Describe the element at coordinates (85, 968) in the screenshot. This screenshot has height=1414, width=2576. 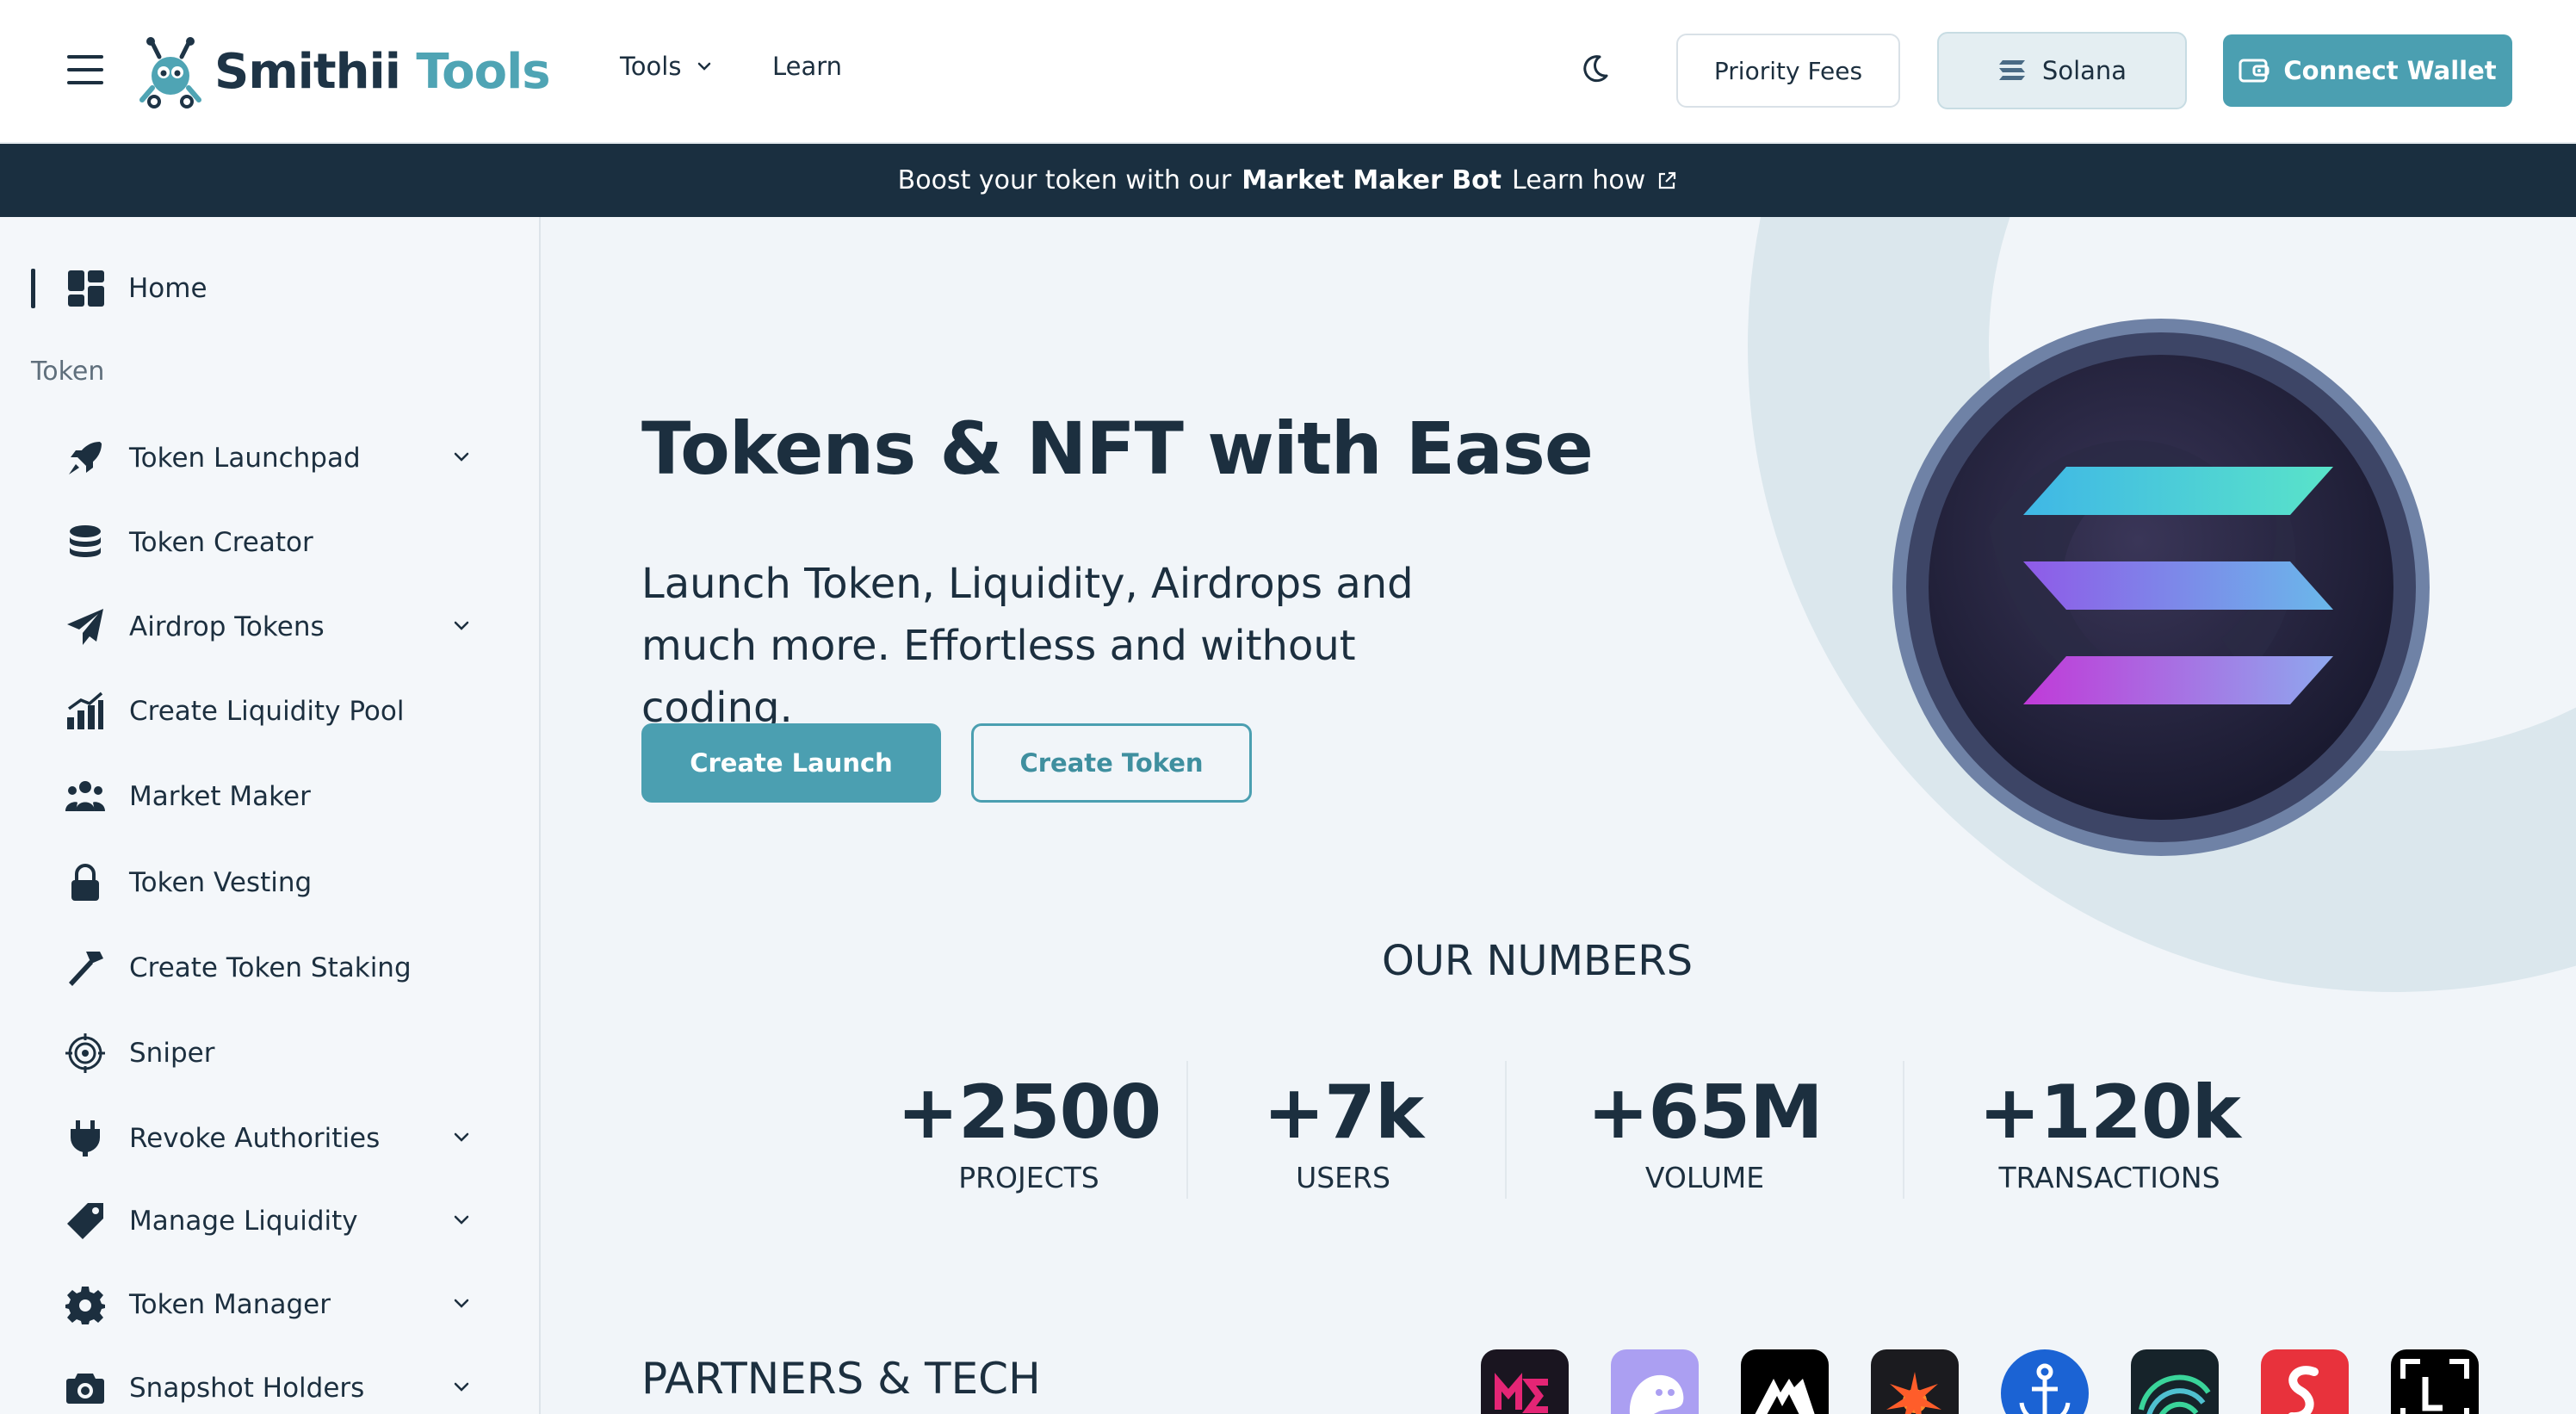
I see `hammer-icon` at that location.